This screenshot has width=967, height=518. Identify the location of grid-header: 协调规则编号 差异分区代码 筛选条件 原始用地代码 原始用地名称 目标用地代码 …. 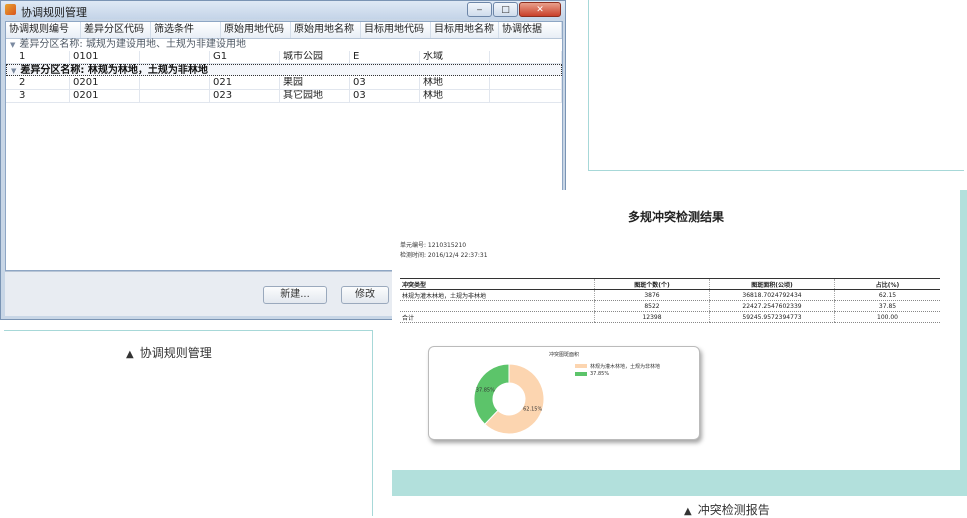
(284, 30).